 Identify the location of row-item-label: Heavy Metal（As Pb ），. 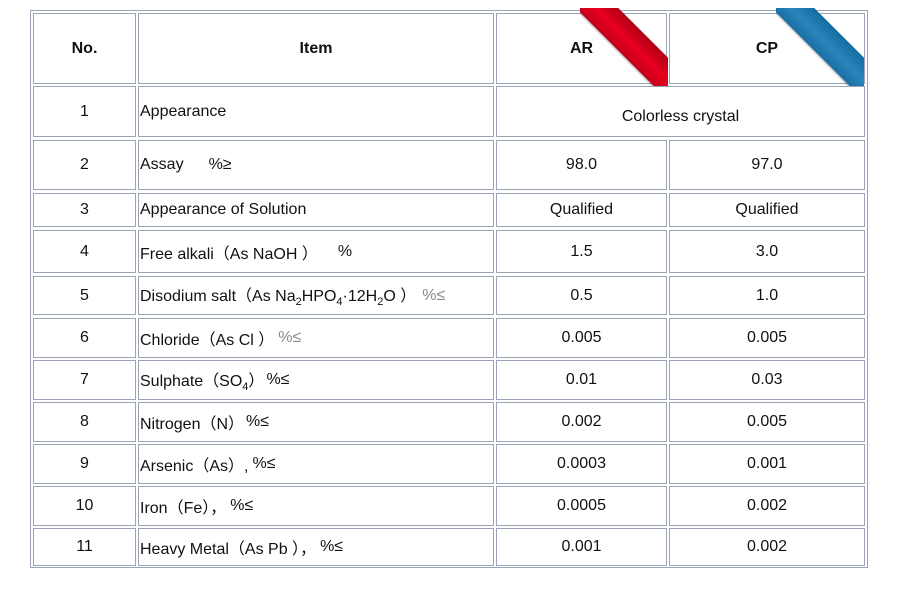
(228, 549).